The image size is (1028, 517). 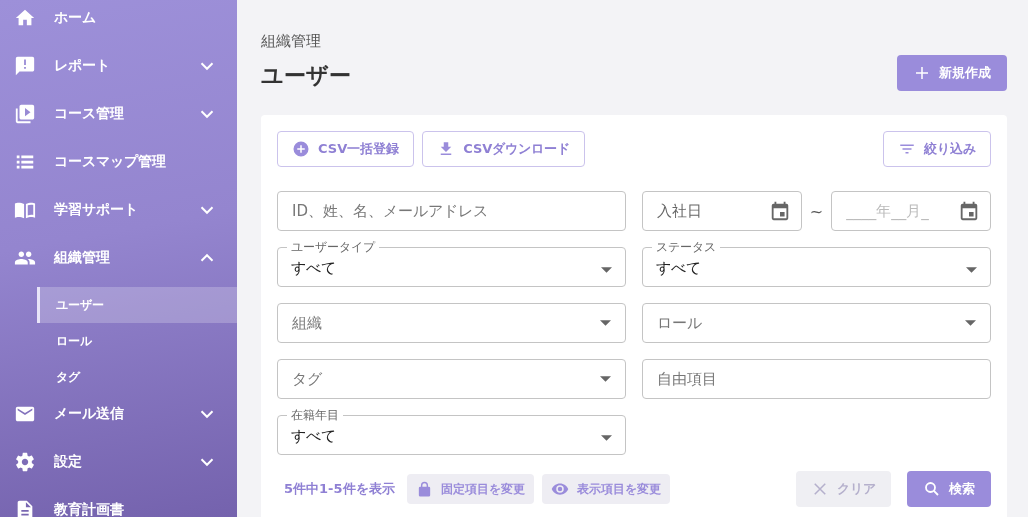 I want to click on visible-columns-button: 表示項目を変更, so click(x=605, y=489).